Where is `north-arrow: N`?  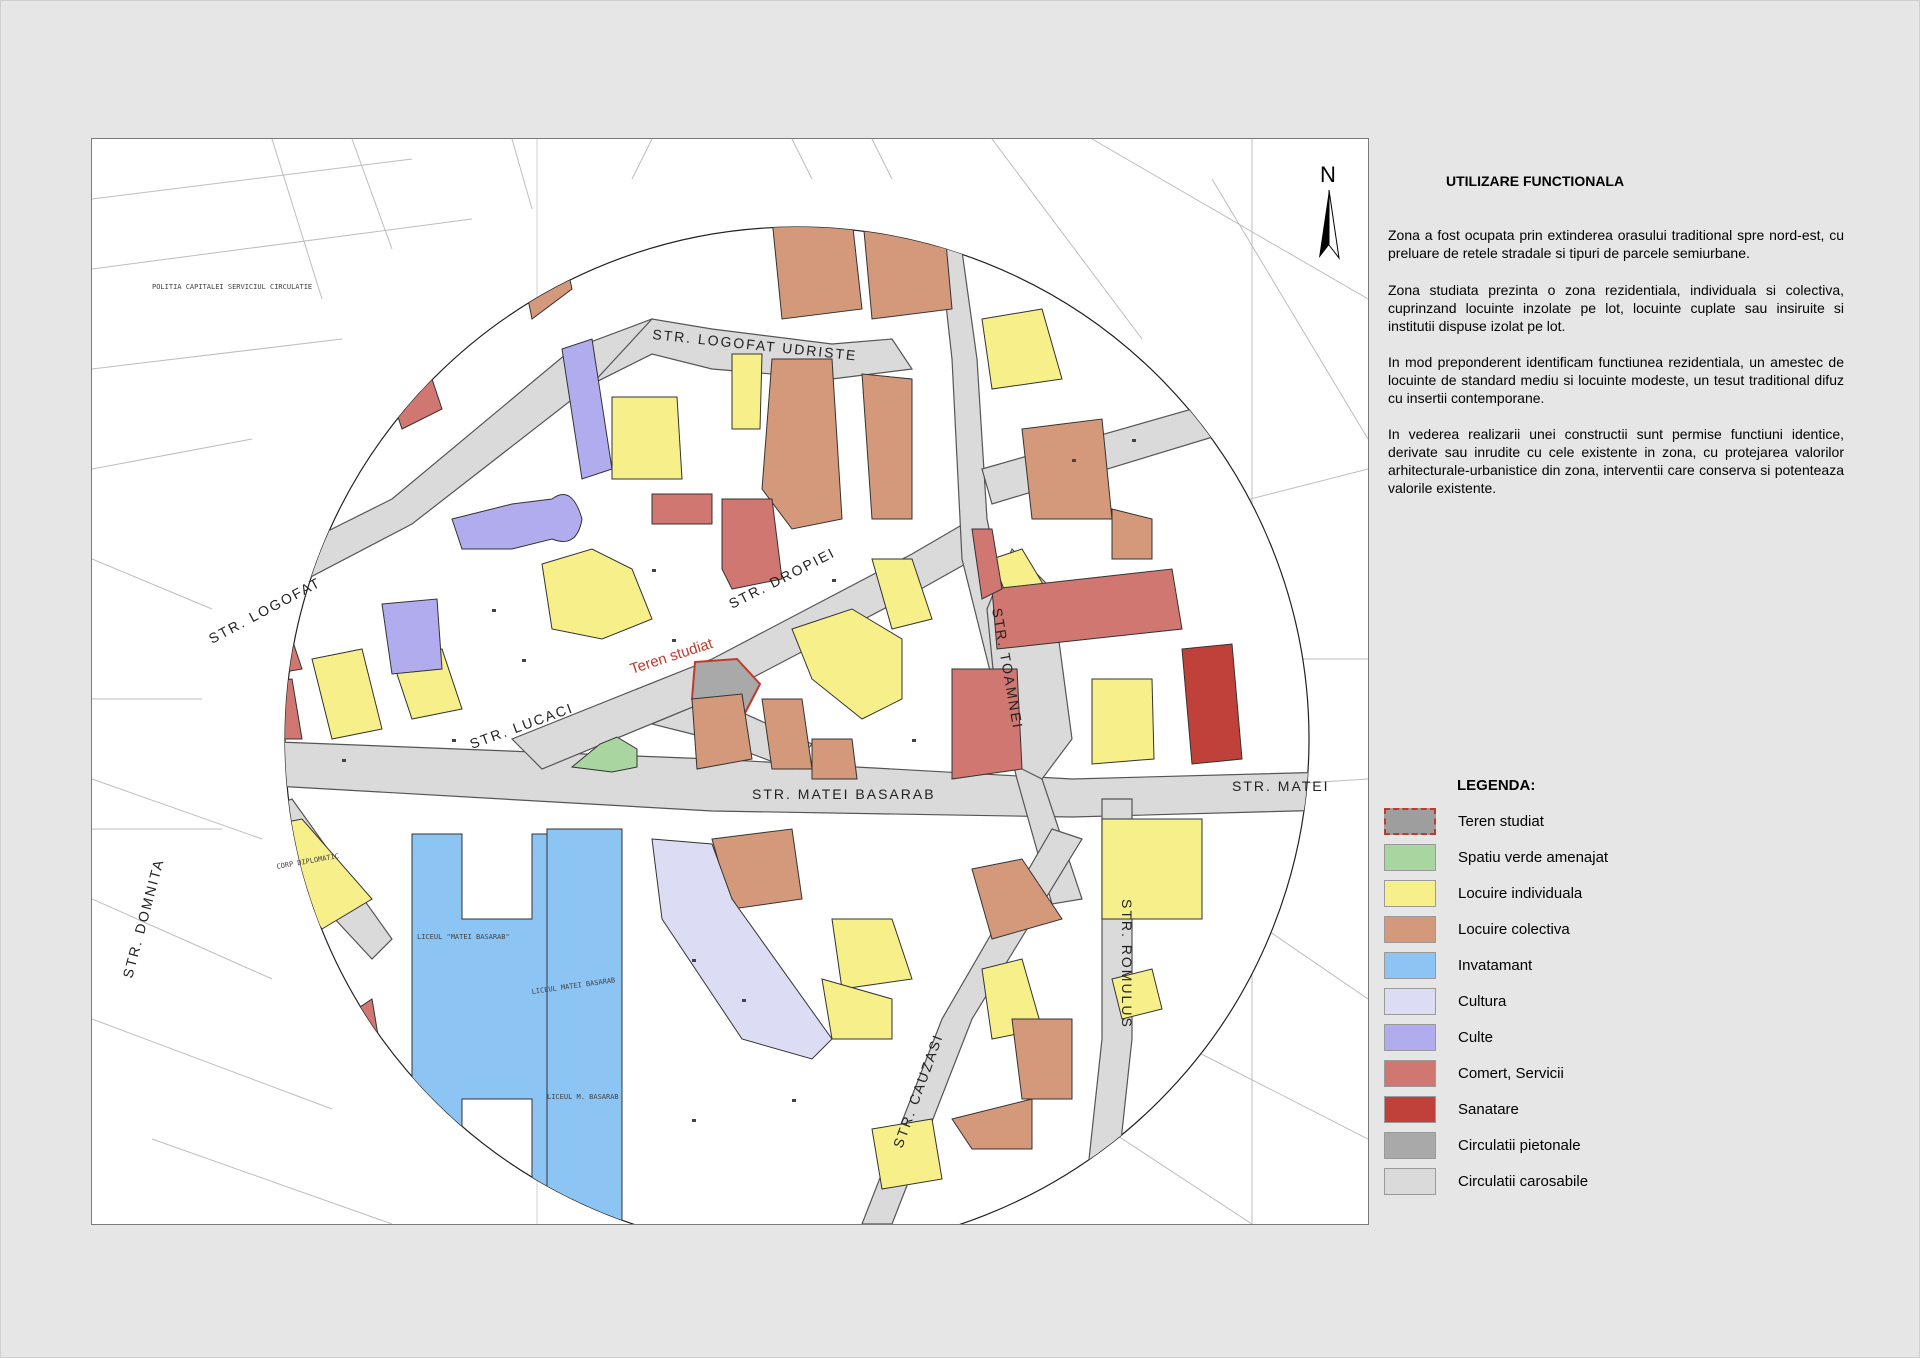
north-arrow: N is located at coordinates (1329, 210).